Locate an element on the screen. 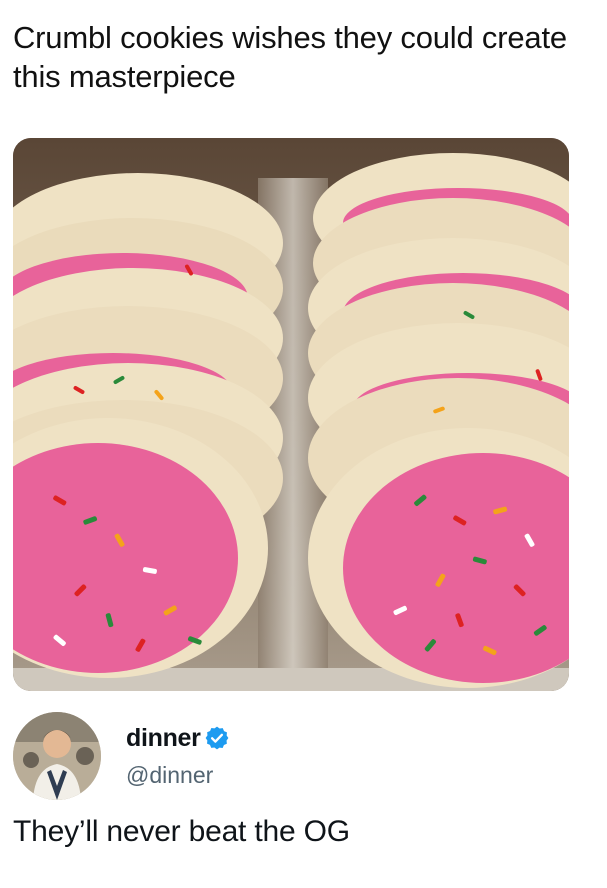 The width and height of the screenshot is (607, 888). avatar is located at coordinates (57, 756).